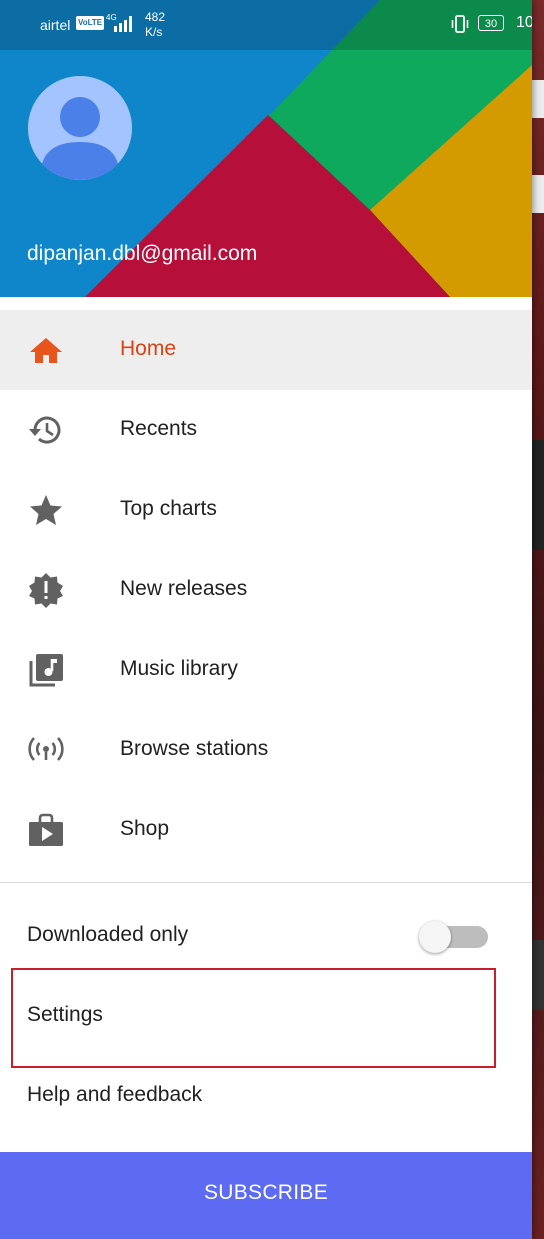 This screenshot has width=544, height=1239. Describe the element at coordinates (159, 428) in the screenshot. I see `menu-item-label: Recents` at that location.